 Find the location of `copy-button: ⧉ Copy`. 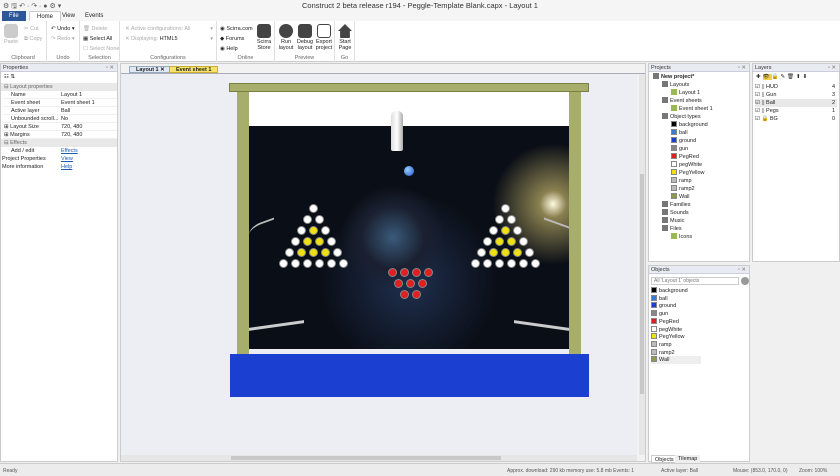

copy-button: ⧉ Copy is located at coordinates (33, 39).